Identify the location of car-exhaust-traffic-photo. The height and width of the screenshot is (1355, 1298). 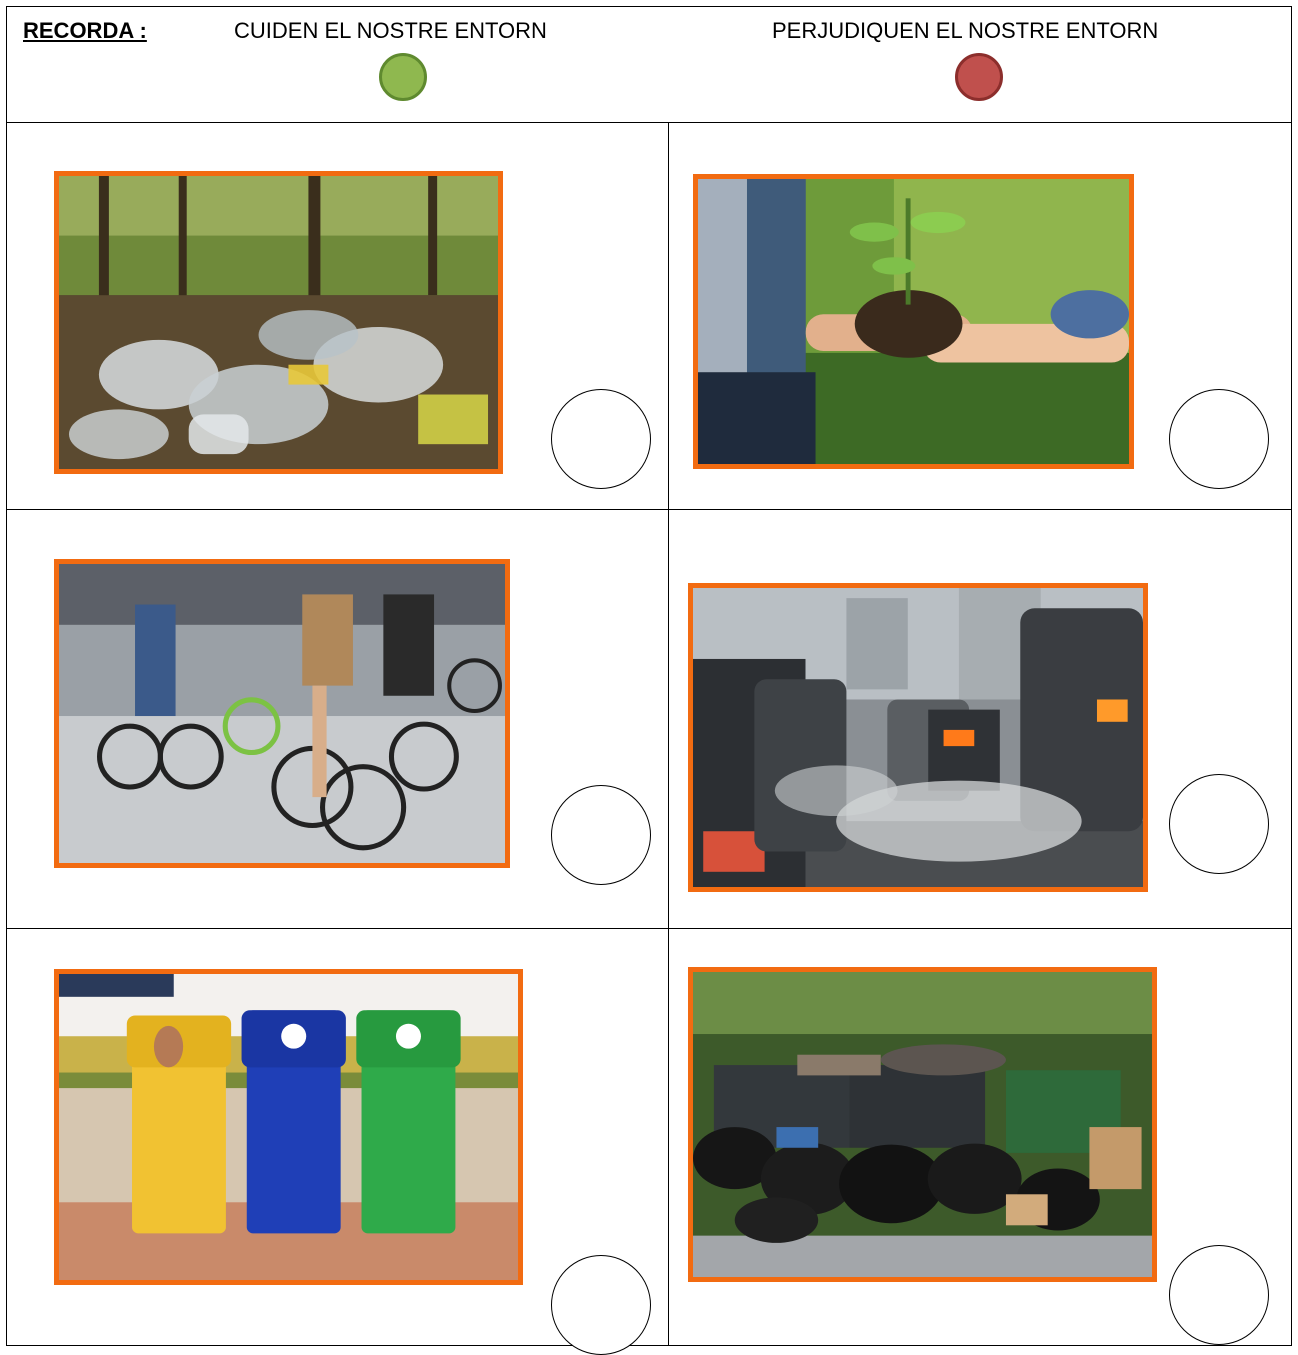
(918, 737).